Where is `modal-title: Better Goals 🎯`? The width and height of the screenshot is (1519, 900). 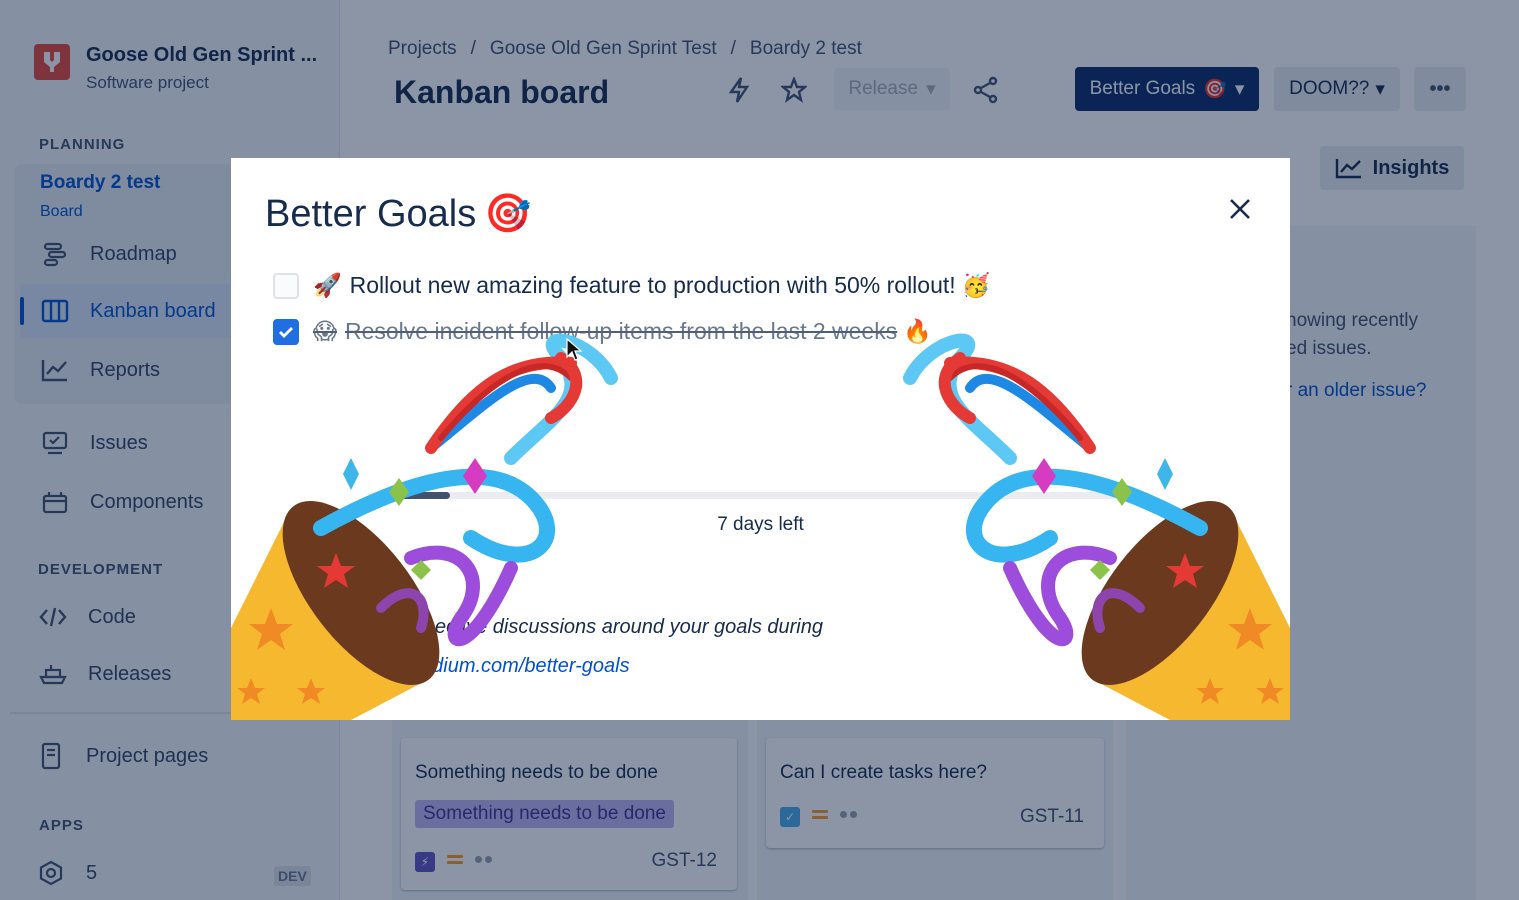
modal-title: Better Goals 🎯 is located at coordinates (398, 214).